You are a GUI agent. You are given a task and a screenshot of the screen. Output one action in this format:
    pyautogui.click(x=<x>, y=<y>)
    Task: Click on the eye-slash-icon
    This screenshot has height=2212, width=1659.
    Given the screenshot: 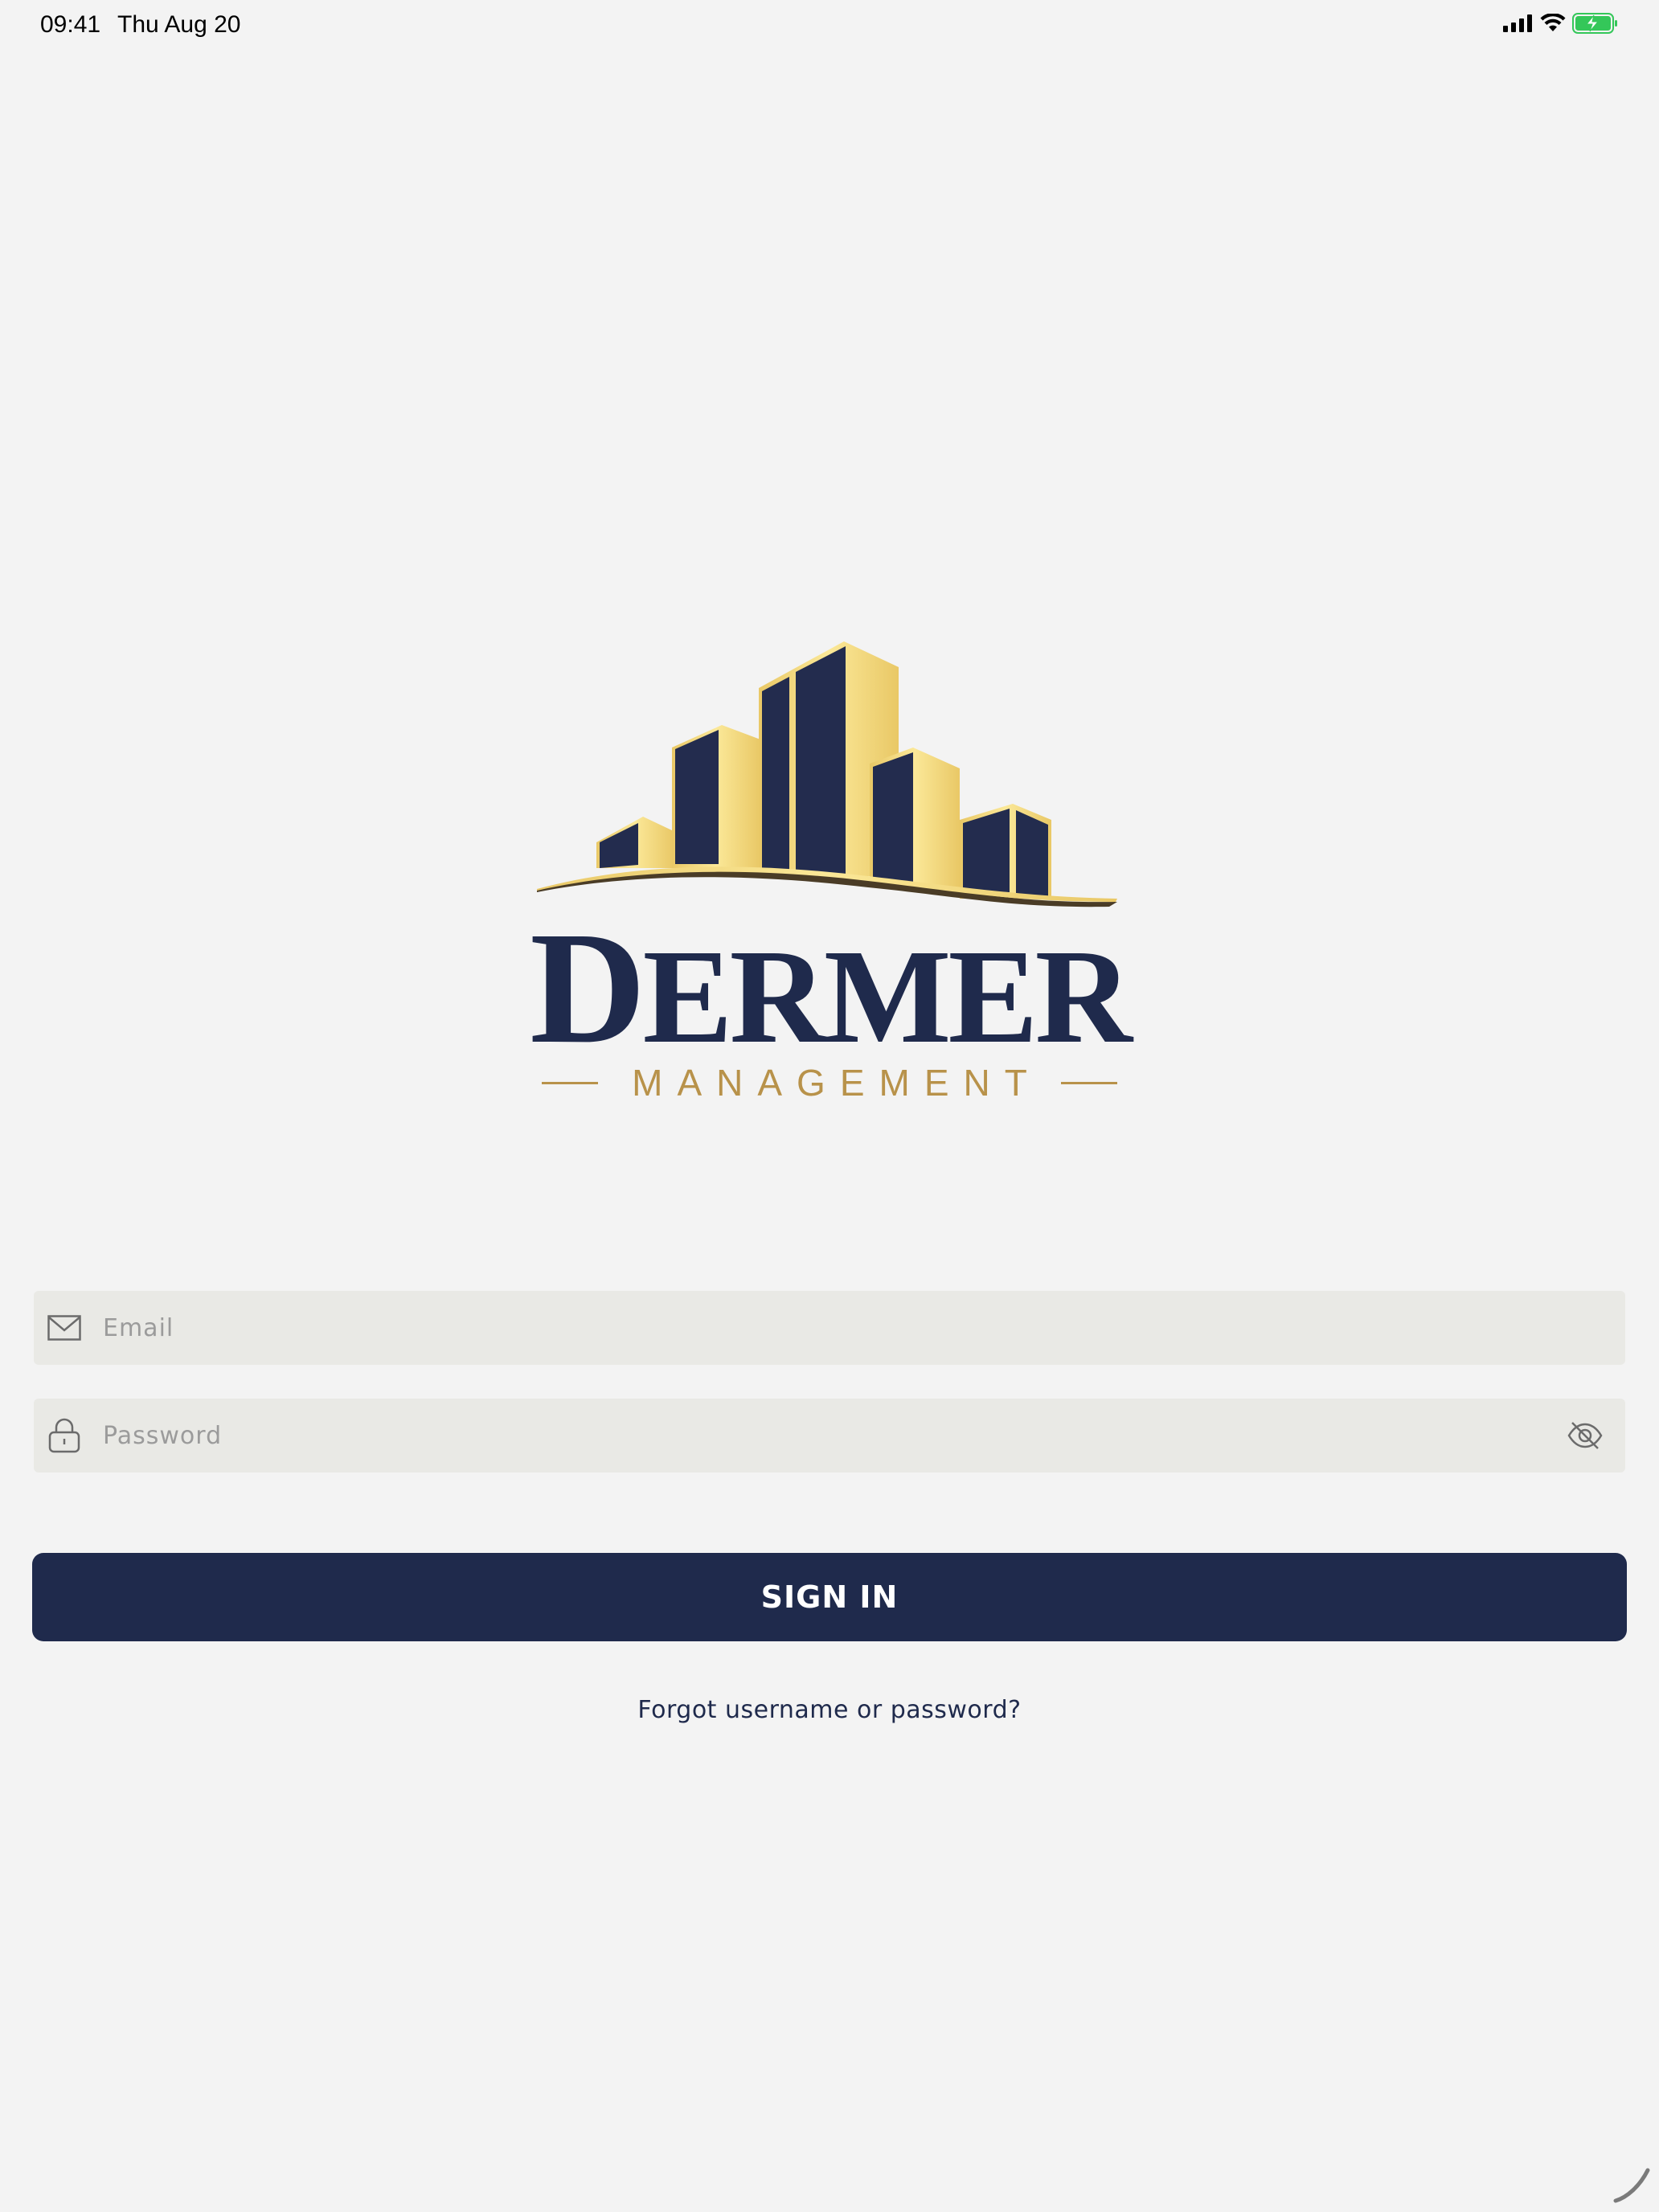 What is the action you would take?
    pyautogui.click(x=1585, y=1435)
    